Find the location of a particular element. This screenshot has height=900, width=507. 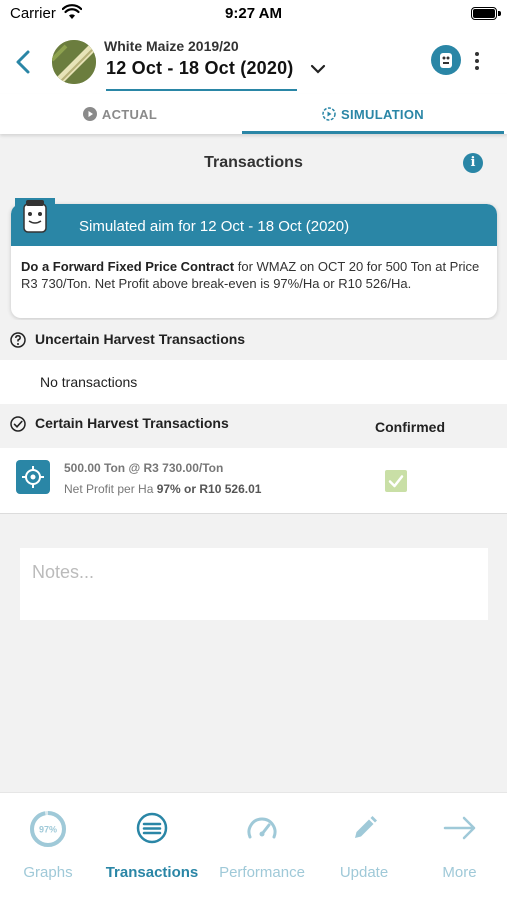

info-icon: i is located at coordinates (473, 163).